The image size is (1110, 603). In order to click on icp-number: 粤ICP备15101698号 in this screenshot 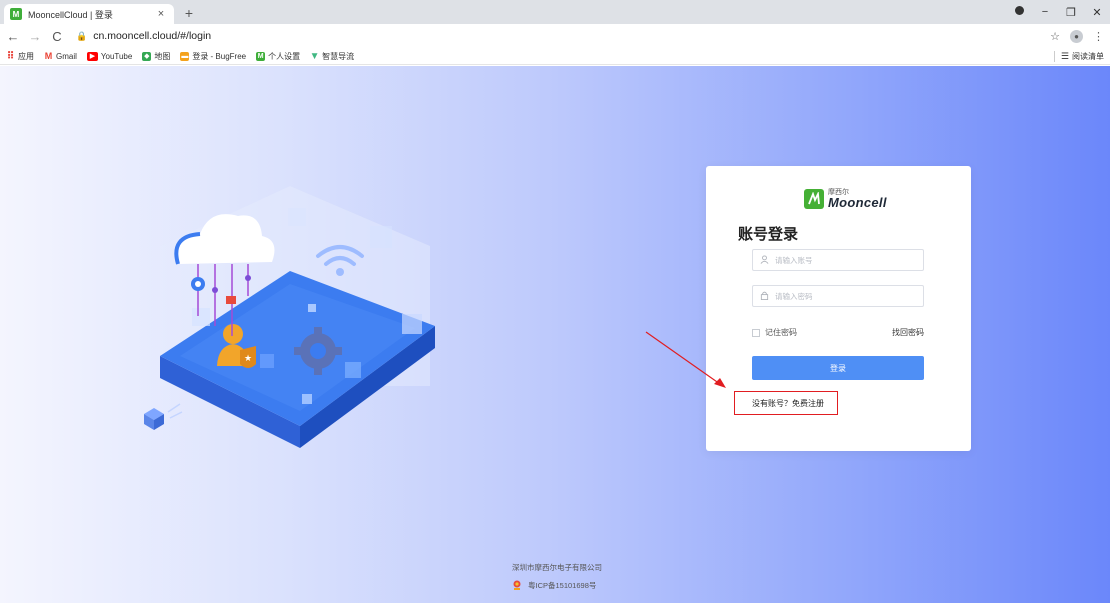, I will do `click(562, 585)`.